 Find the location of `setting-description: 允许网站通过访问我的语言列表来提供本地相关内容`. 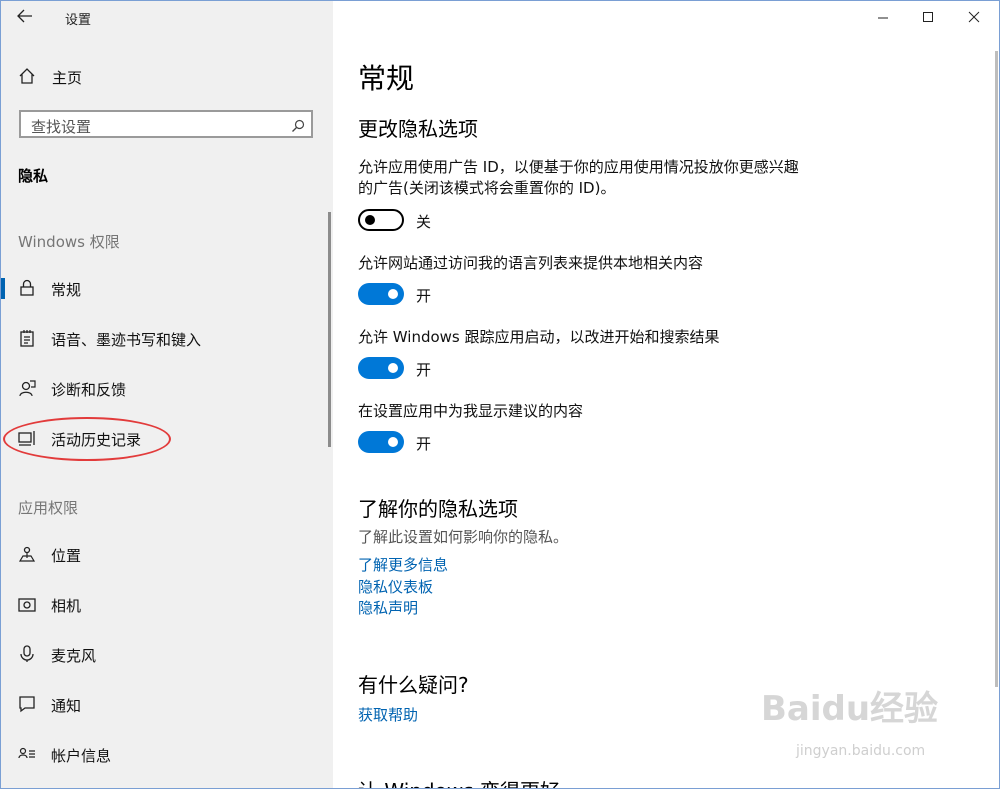

setting-description: 允许网站通过访问我的语言列表来提供本地相关内容 is located at coordinates (531, 263).